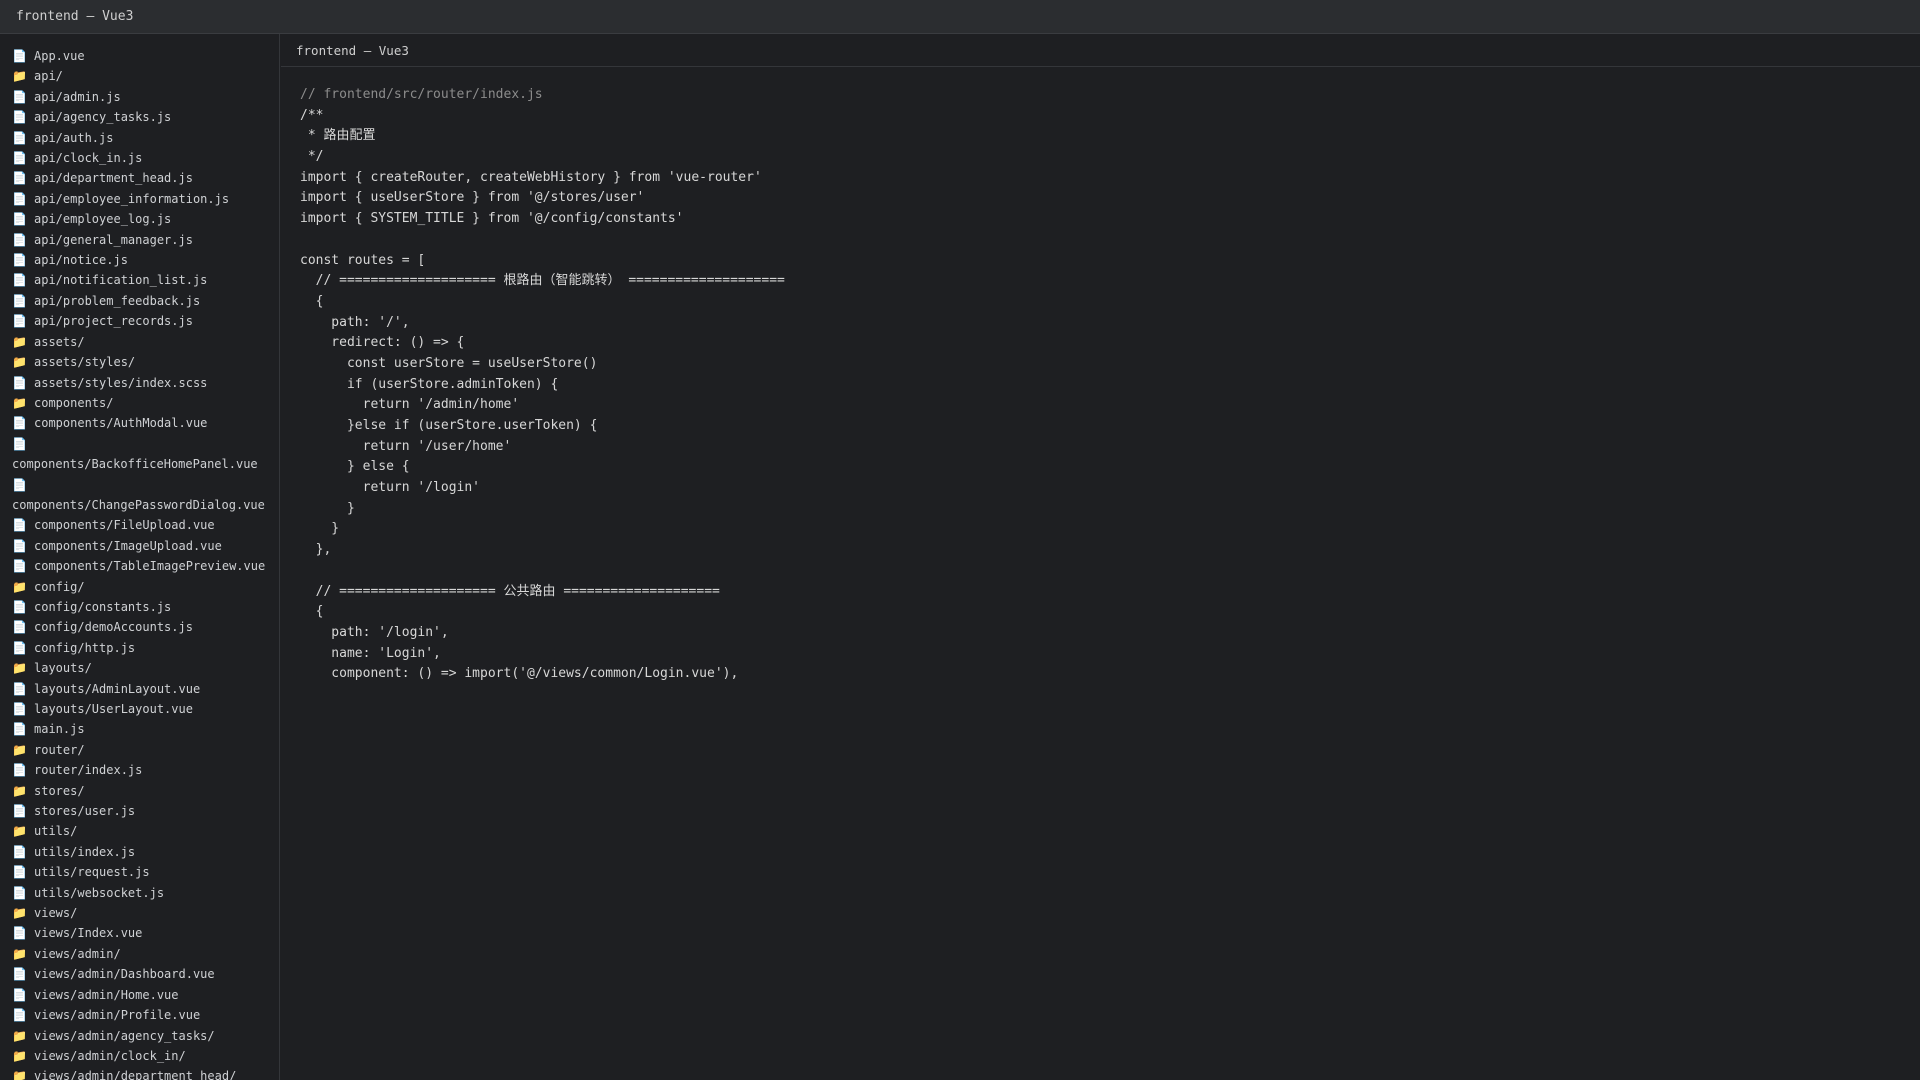 The height and width of the screenshot is (1080, 1920). Describe the element at coordinates (59, 586) in the screenshot. I see `tree-item-label: config/` at that location.